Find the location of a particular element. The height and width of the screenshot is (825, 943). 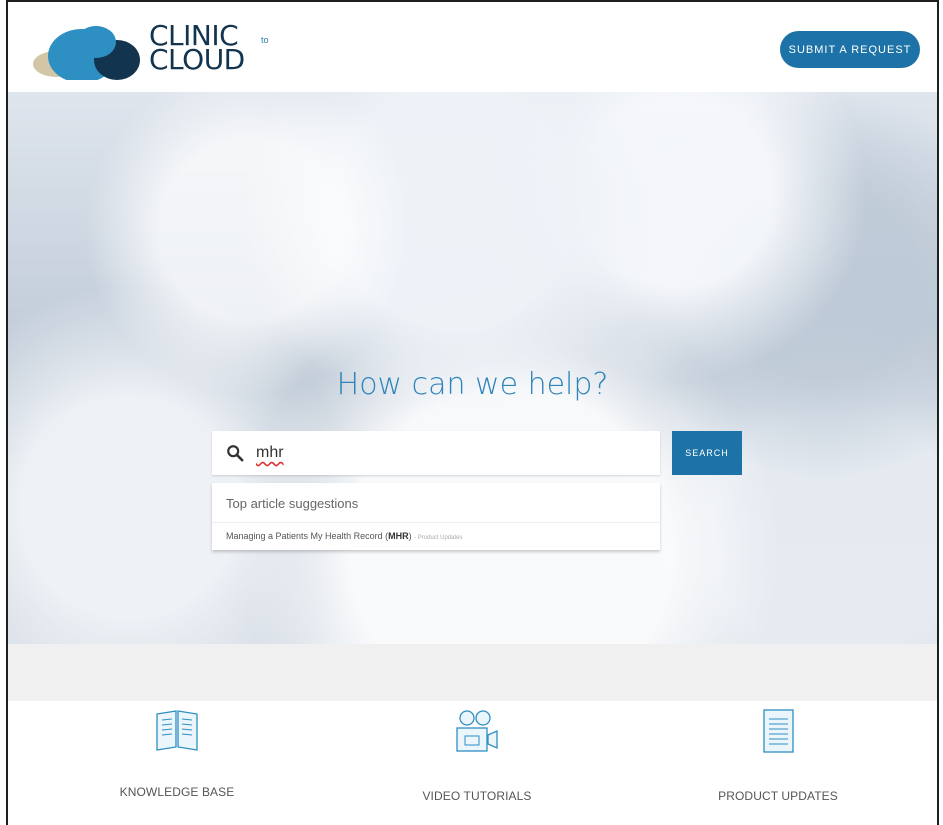

header: CLINIC CLOUD to SUBMIT A REQUEST is located at coordinates (472, 47).